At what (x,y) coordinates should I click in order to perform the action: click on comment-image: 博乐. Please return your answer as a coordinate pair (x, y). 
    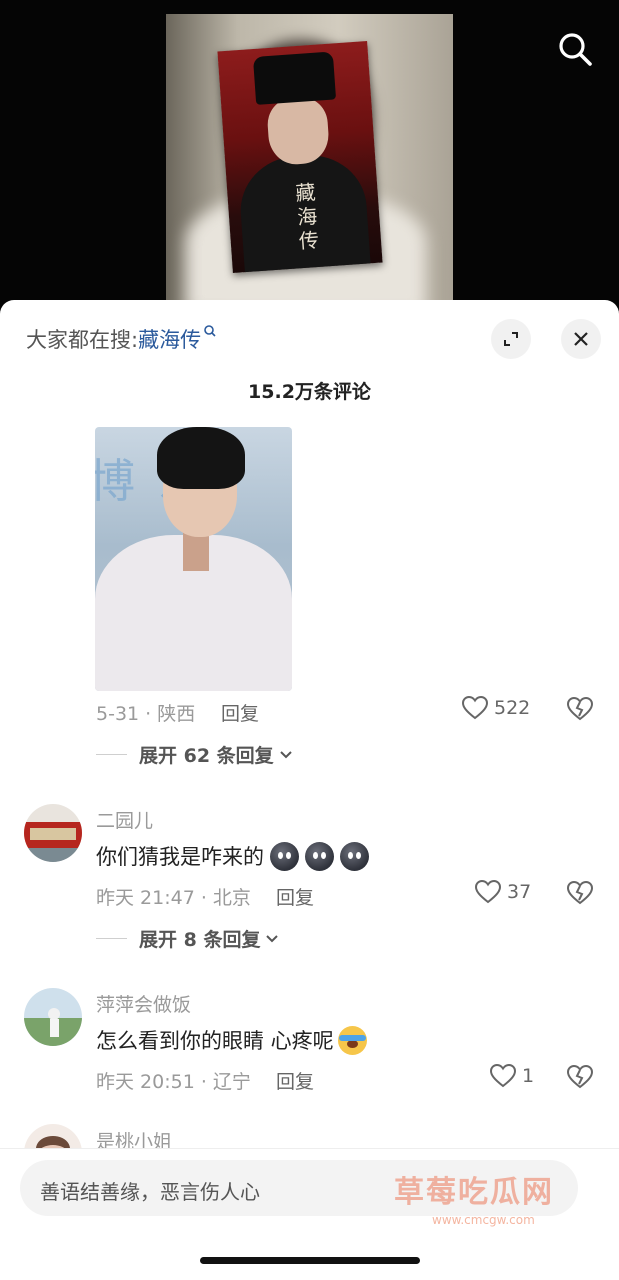
    Looking at the image, I should click on (193, 559).